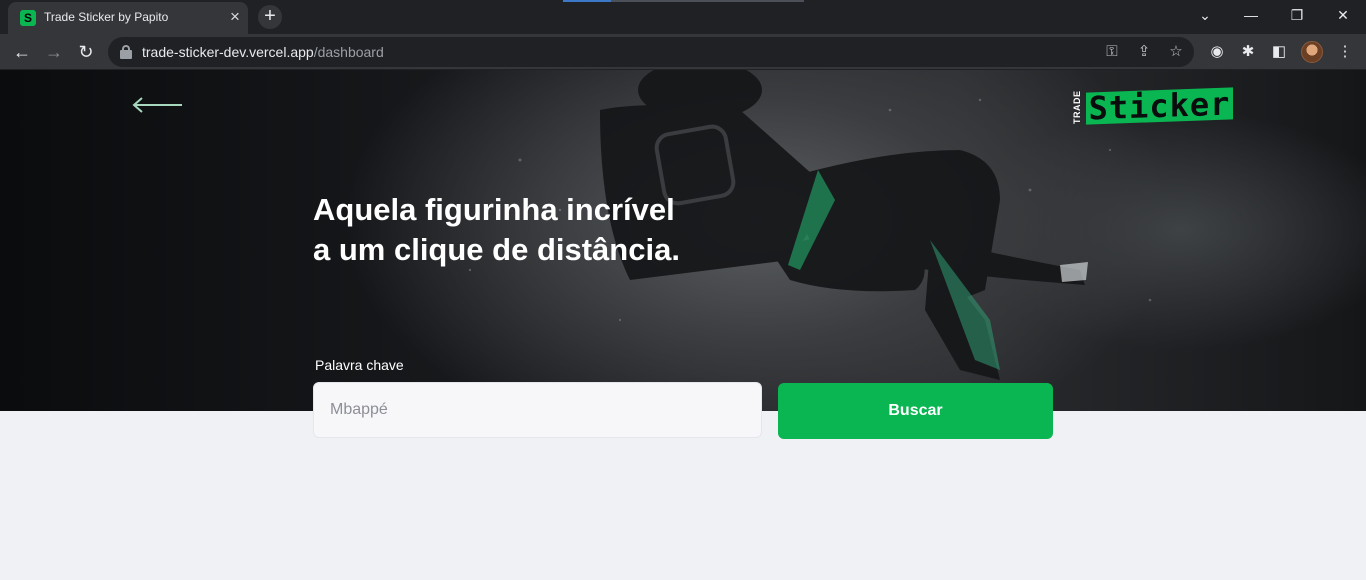 The height and width of the screenshot is (580, 1366). I want to click on tab-favicon-icon: S, so click(28, 18).